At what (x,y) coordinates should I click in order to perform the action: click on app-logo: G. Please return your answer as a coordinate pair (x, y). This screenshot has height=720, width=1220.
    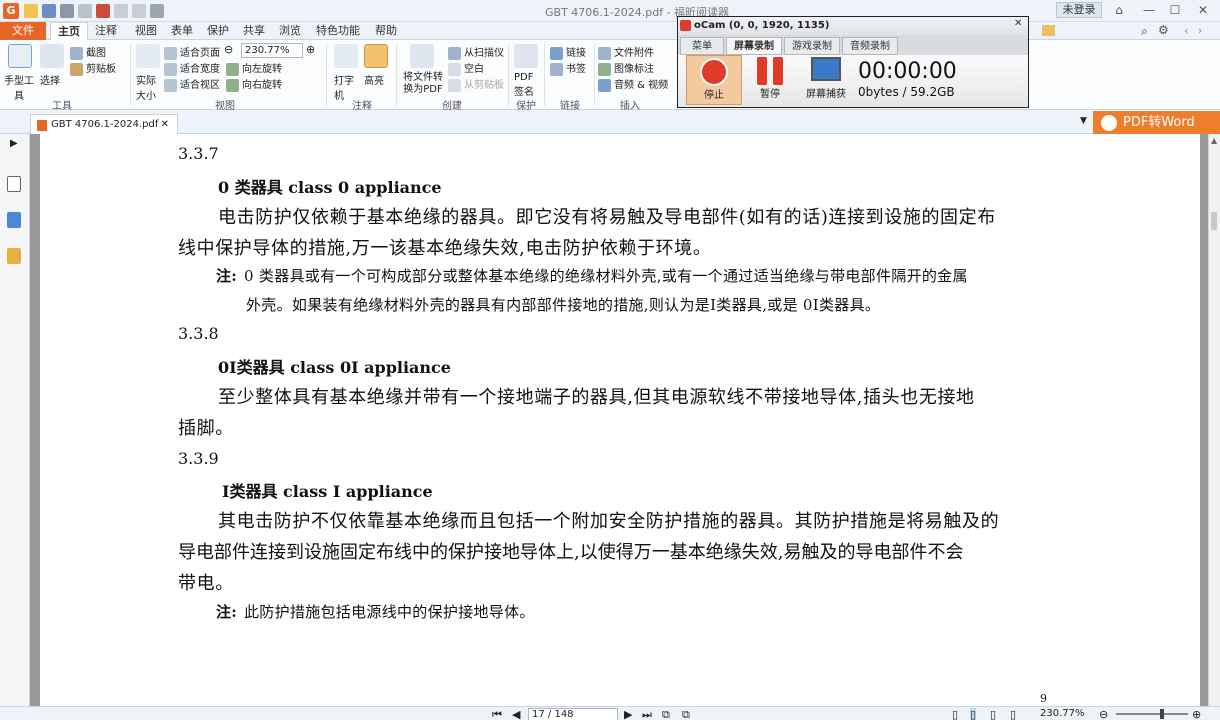
    Looking at the image, I should click on (11, 11).